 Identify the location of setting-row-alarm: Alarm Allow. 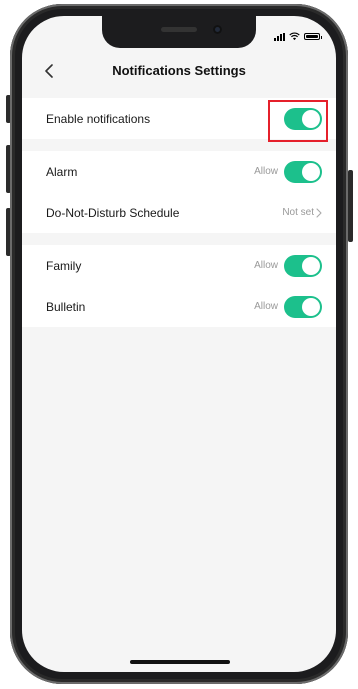
(179, 171).